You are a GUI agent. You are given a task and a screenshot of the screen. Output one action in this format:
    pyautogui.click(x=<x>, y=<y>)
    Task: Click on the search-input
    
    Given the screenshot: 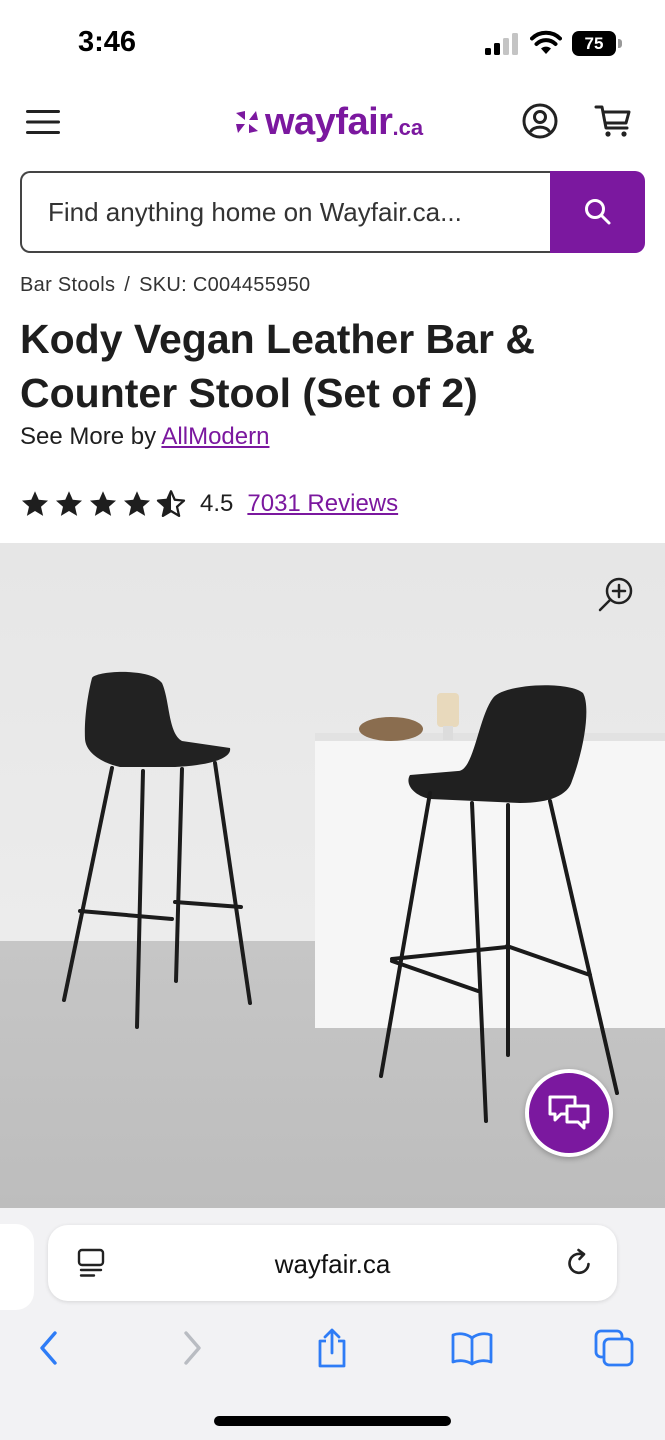 What is the action you would take?
    pyautogui.click(x=285, y=212)
    